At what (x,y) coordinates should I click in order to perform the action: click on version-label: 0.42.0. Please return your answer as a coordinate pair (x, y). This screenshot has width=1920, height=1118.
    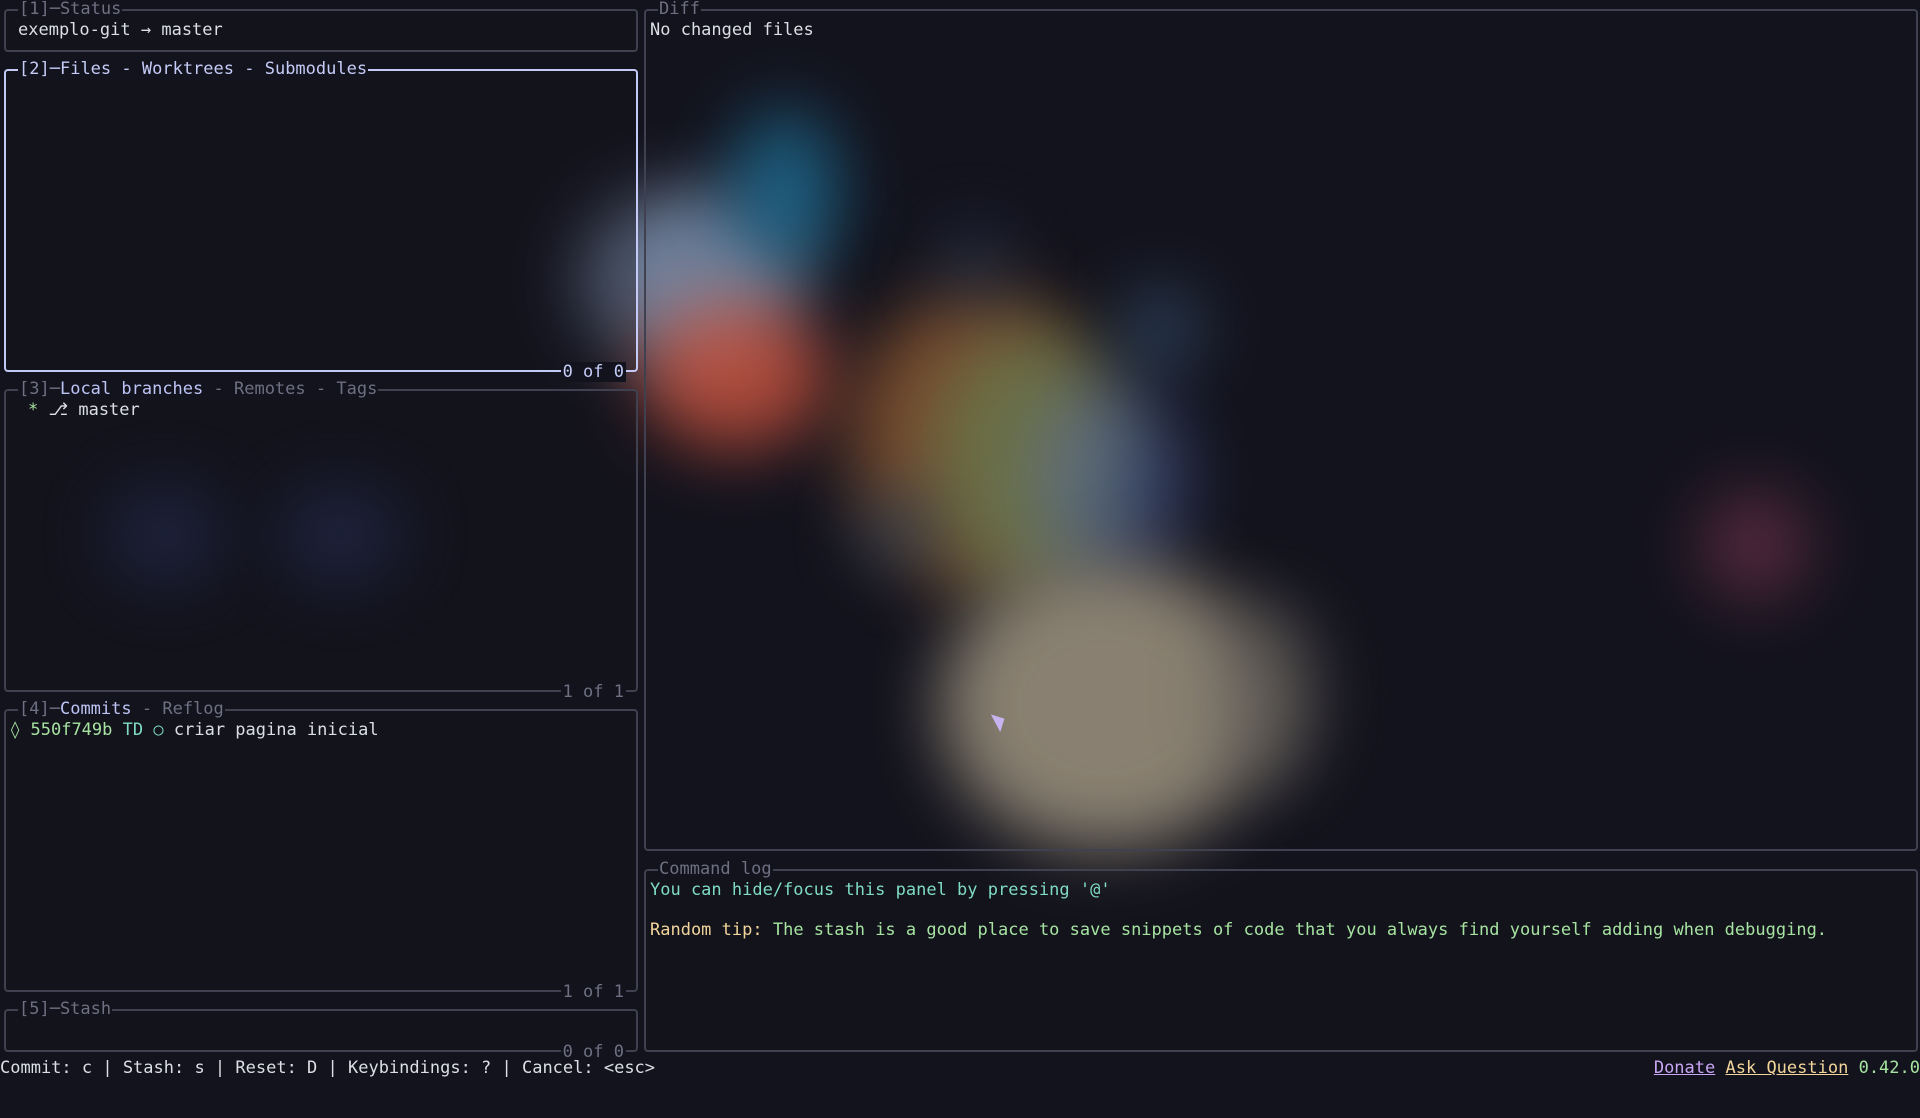
    Looking at the image, I should click on (1889, 1068).